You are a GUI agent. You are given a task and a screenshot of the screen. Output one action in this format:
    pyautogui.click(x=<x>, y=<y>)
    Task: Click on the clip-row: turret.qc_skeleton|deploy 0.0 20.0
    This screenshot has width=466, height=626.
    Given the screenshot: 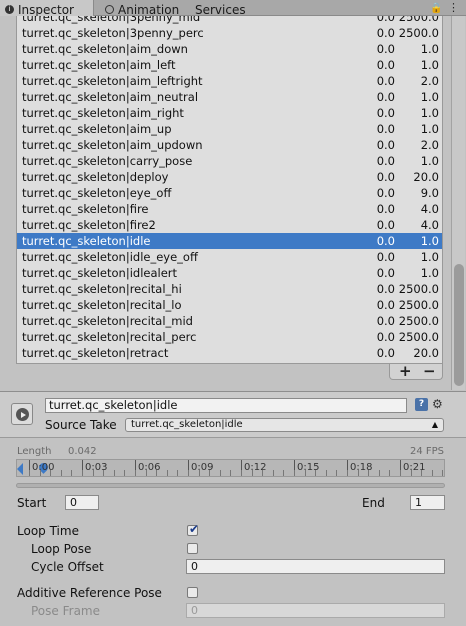 What is the action you would take?
    pyautogui.click(x=229, y=177)
    